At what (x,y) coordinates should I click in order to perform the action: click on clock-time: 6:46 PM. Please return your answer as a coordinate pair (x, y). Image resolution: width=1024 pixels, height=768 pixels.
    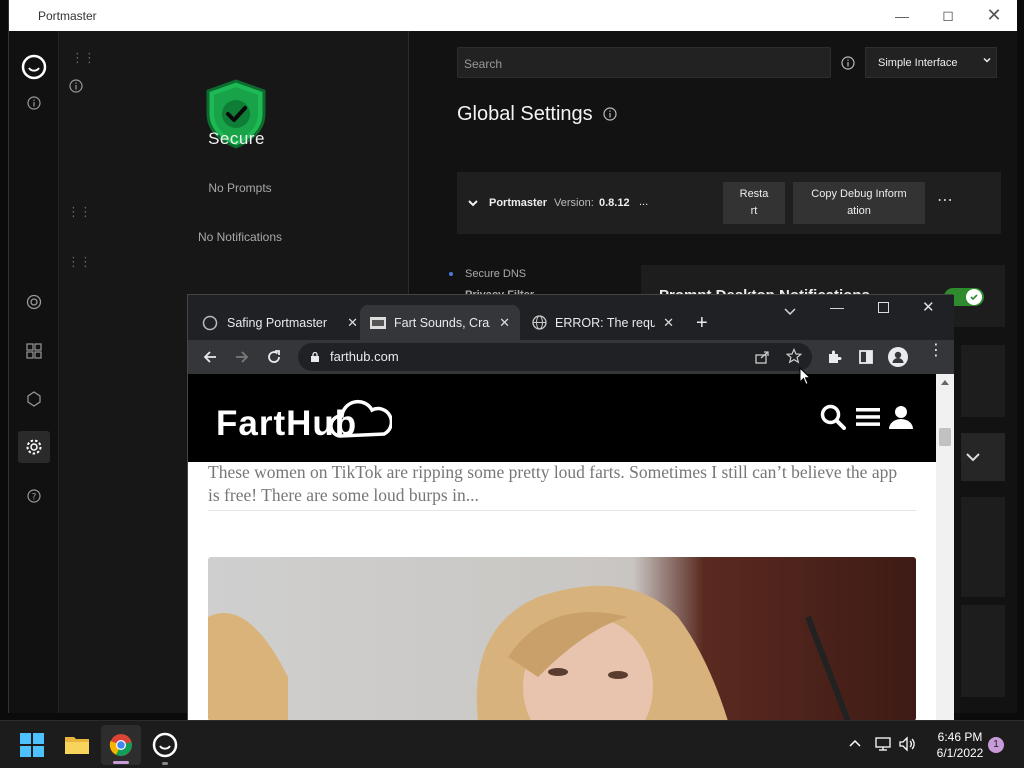
    Looking at the image, I should click on (960, 737).